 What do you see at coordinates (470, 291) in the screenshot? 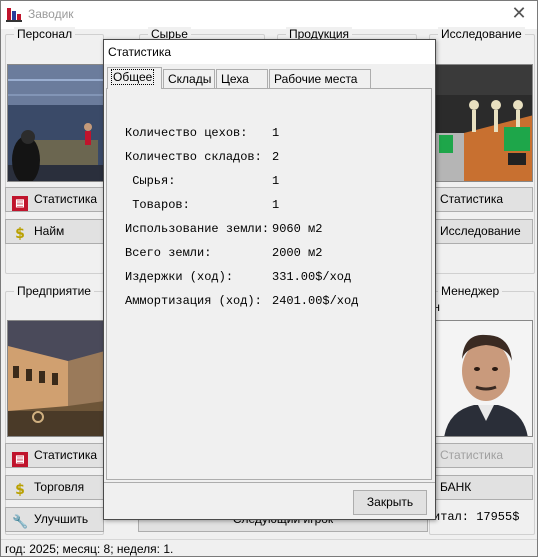
I see `group-label-manager: Менеджер` at bounding box center [470, 291].